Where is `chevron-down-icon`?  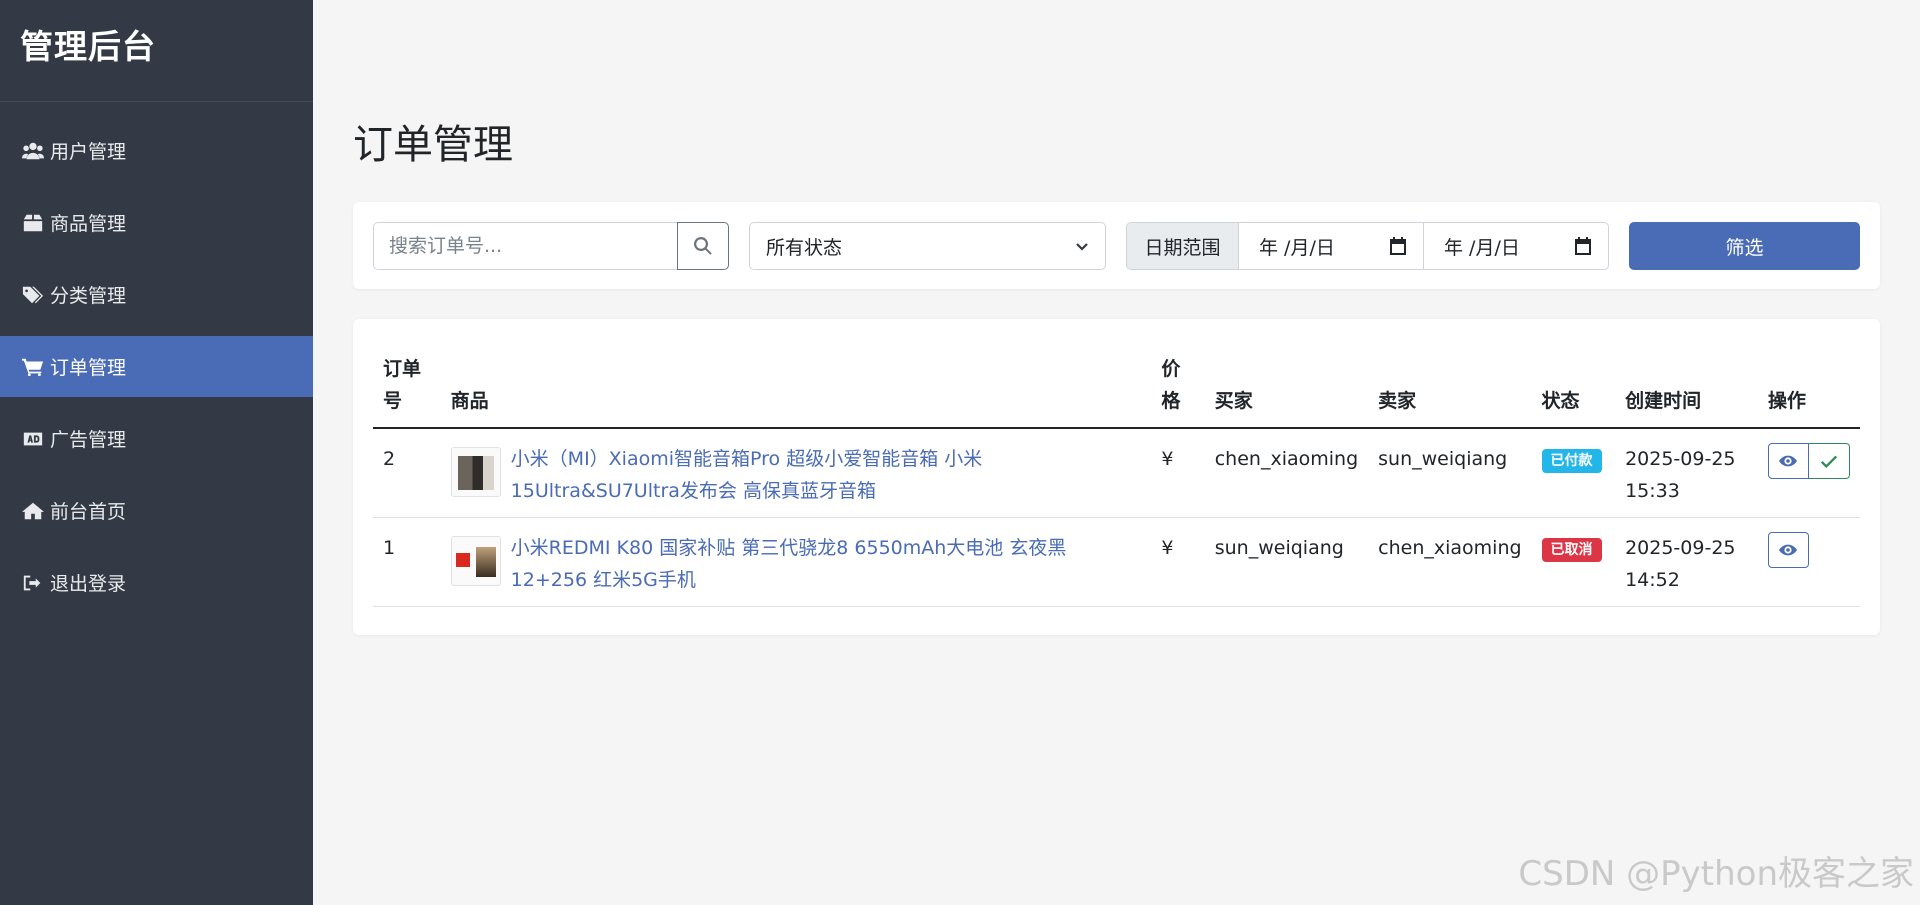 chevron-down-icon is located at coordinates (1082, 247).